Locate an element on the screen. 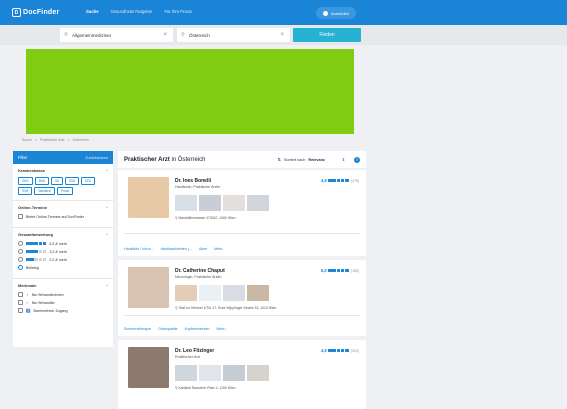 The width and height of the screenshot is (567, 409). docfinder-logo: D DocFinder is located at coordinates (35, 12).